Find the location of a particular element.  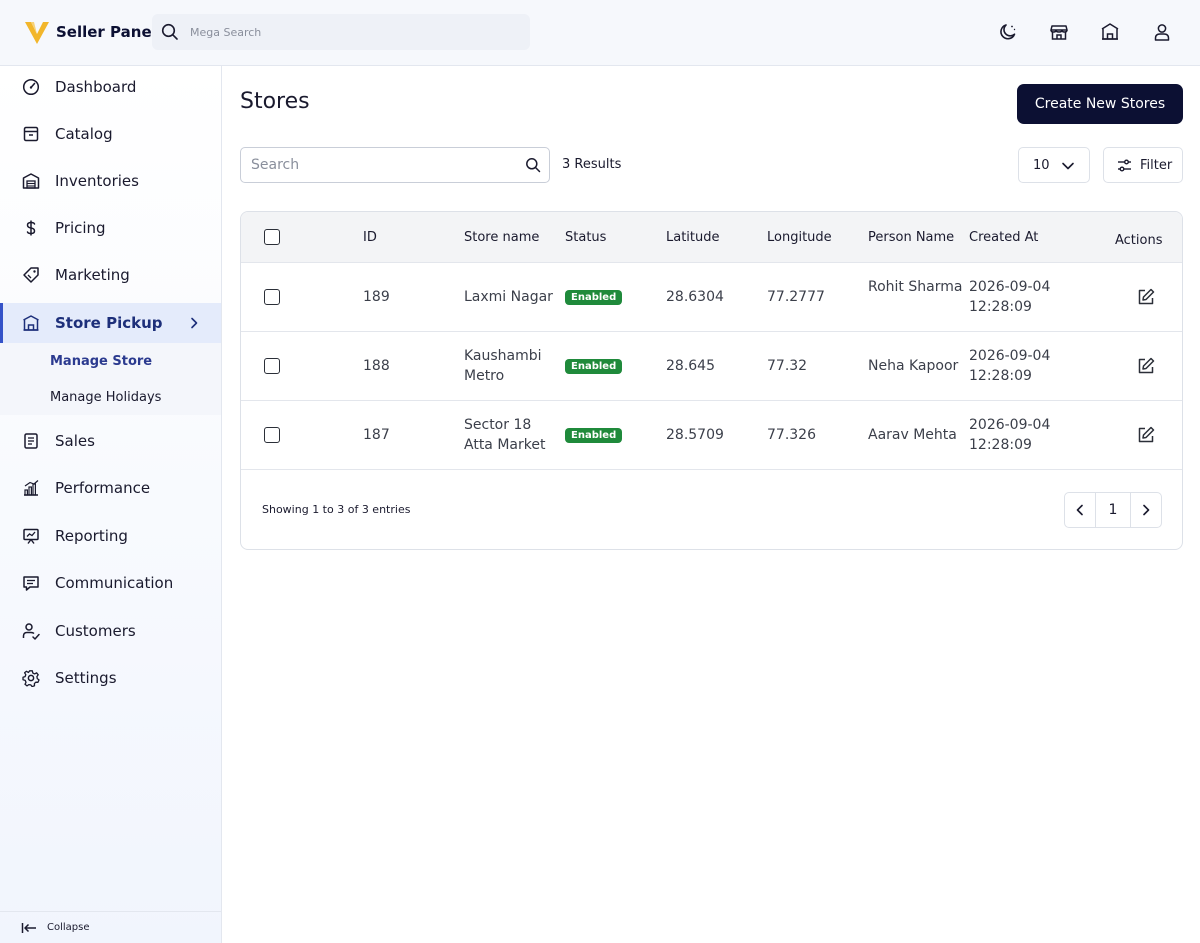

building-icon is located at coordinates (1110, 31).